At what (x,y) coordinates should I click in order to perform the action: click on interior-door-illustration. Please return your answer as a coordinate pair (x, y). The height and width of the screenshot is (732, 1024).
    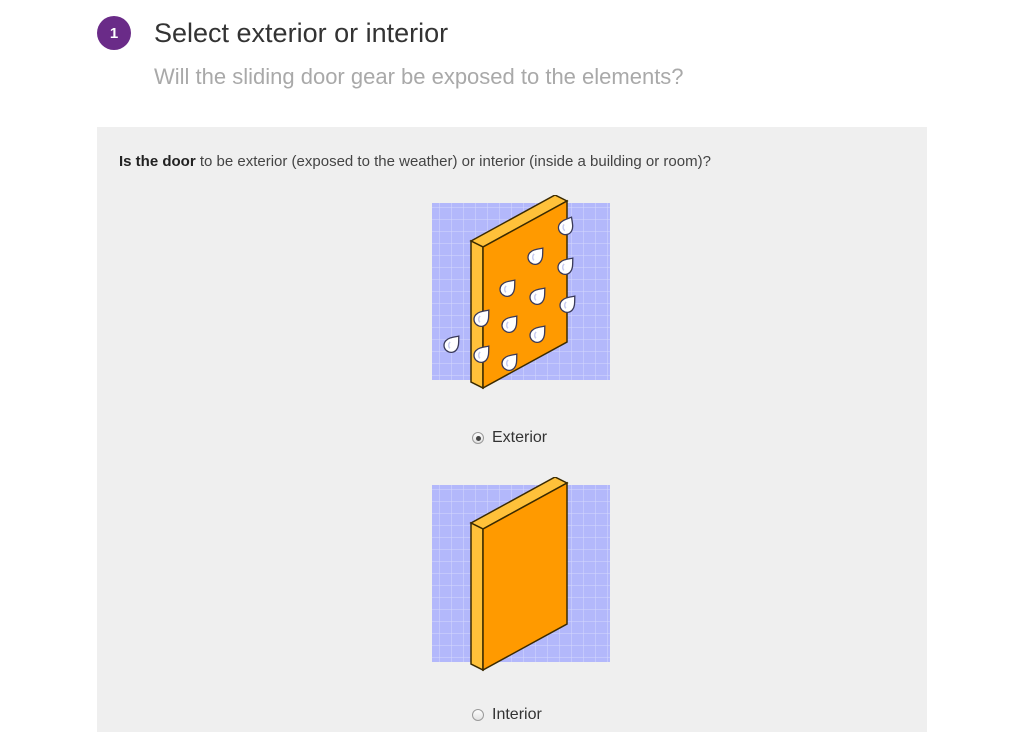
    Looking at the image, I should click on (527, 577).